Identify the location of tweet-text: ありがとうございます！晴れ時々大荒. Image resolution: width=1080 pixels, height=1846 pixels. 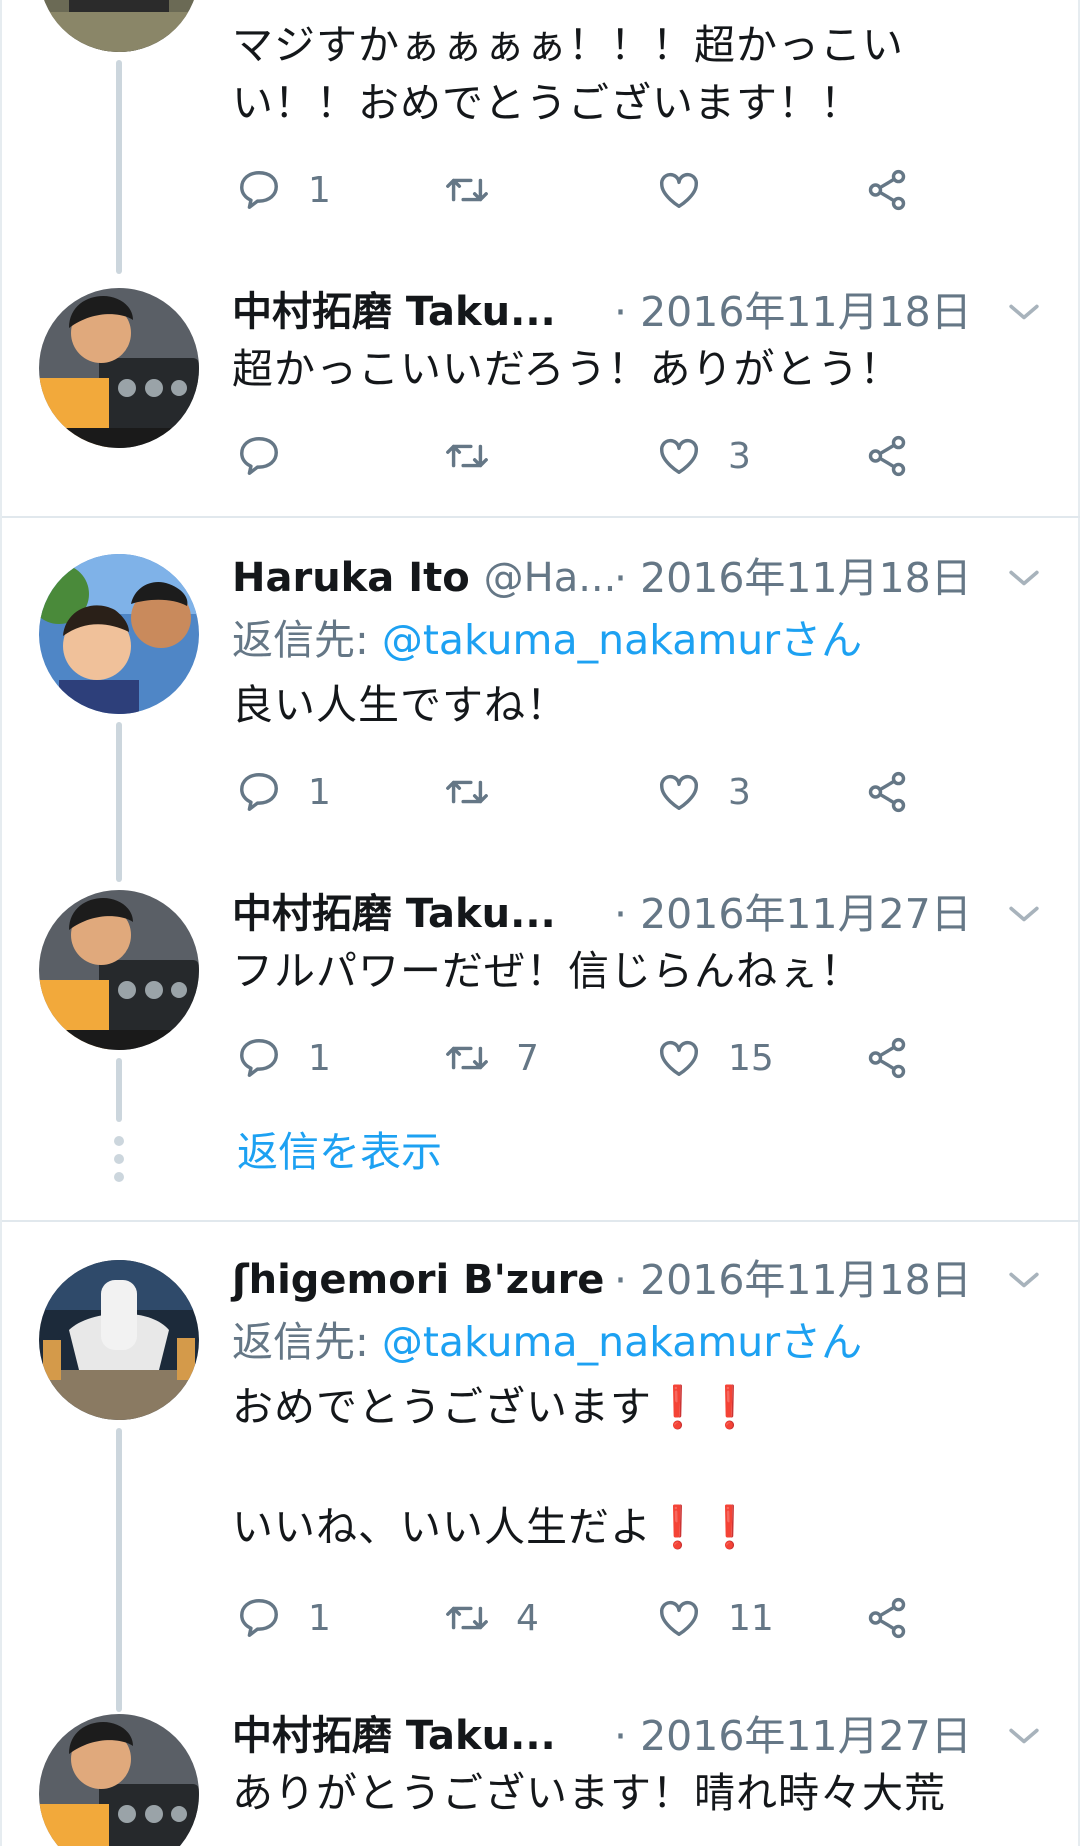
(589, 1793).